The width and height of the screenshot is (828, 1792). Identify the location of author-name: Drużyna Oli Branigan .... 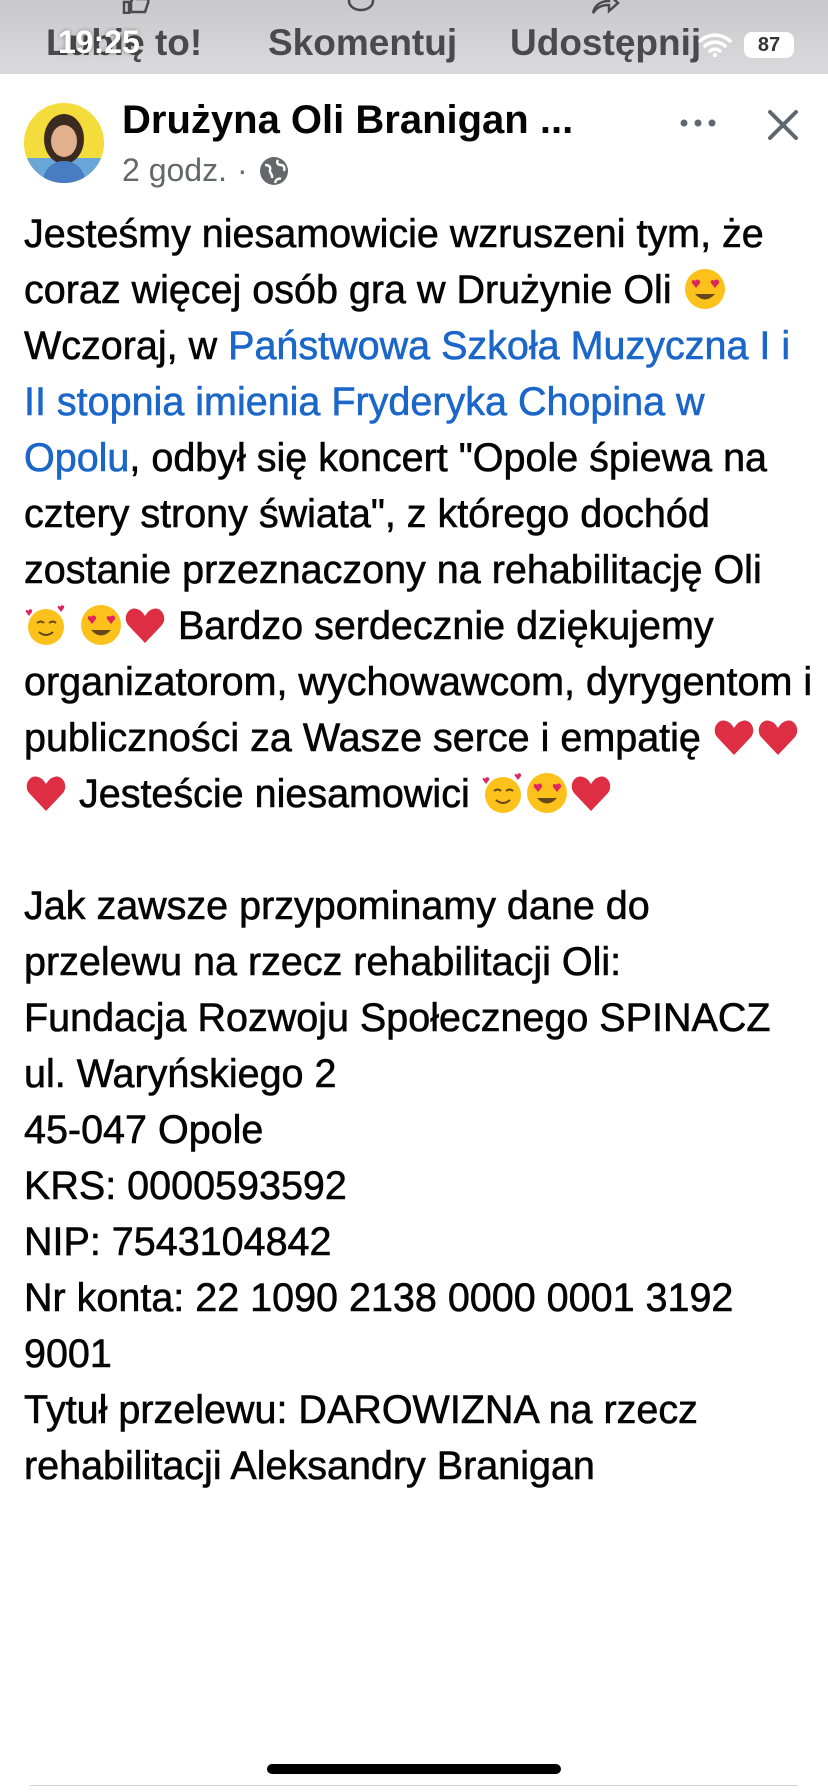
(392, 120).